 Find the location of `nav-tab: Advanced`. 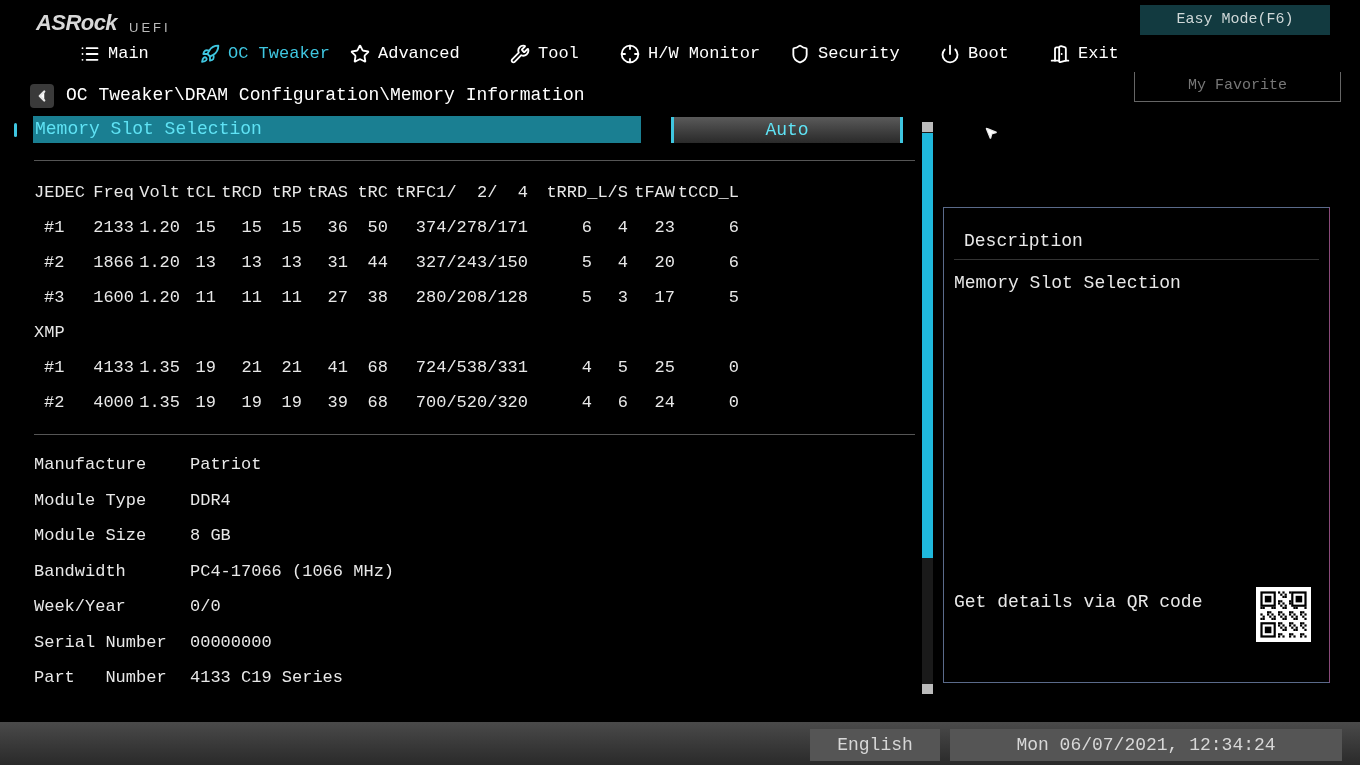

nav-tab: Advanced is located at coordinates (430, 54).